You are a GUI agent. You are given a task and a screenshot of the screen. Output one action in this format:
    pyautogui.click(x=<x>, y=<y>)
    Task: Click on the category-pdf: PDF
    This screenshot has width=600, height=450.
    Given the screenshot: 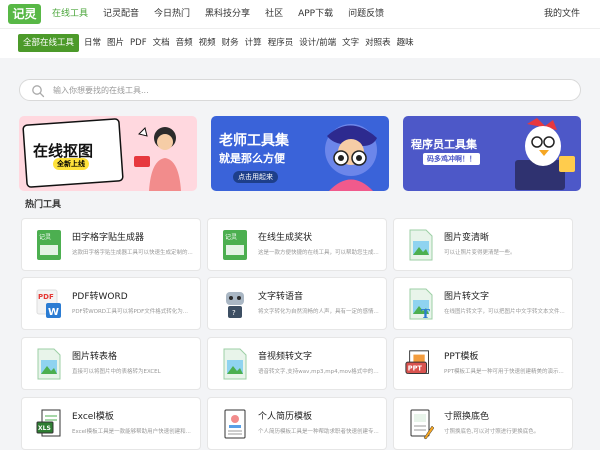 What is the action you would take?
    pyautogui.click(x=138, y=43)
    